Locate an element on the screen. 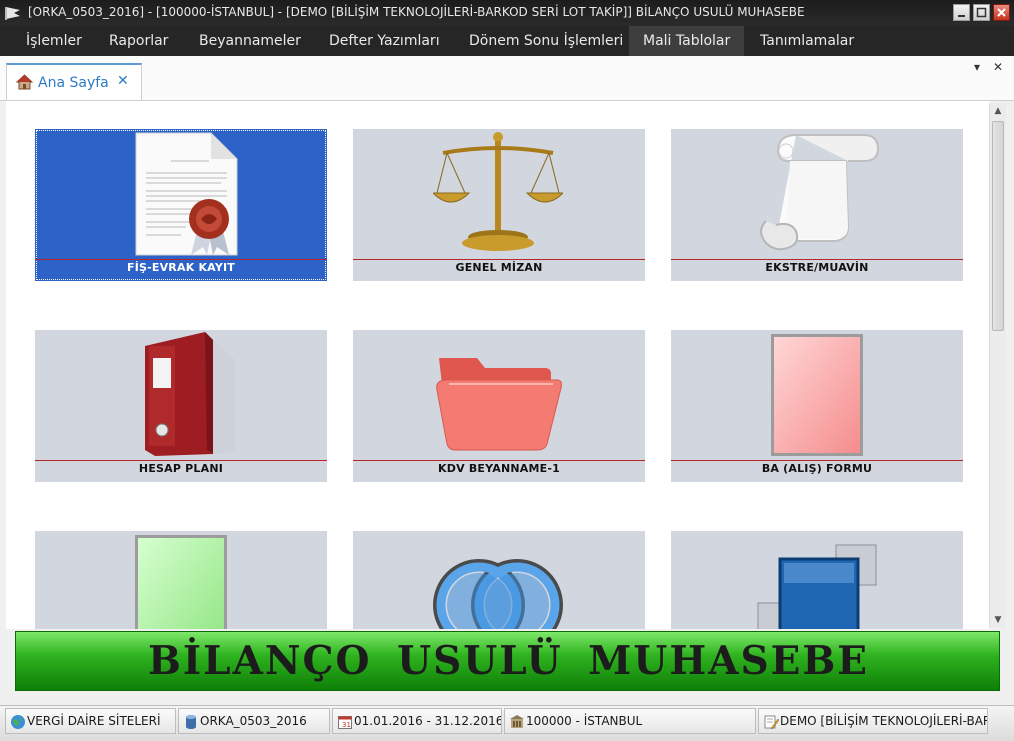 The width and height of the screenshot is (1014, 741). tile-genel-mizan: GENEL MİZAN is located at coordinates (499, 205).